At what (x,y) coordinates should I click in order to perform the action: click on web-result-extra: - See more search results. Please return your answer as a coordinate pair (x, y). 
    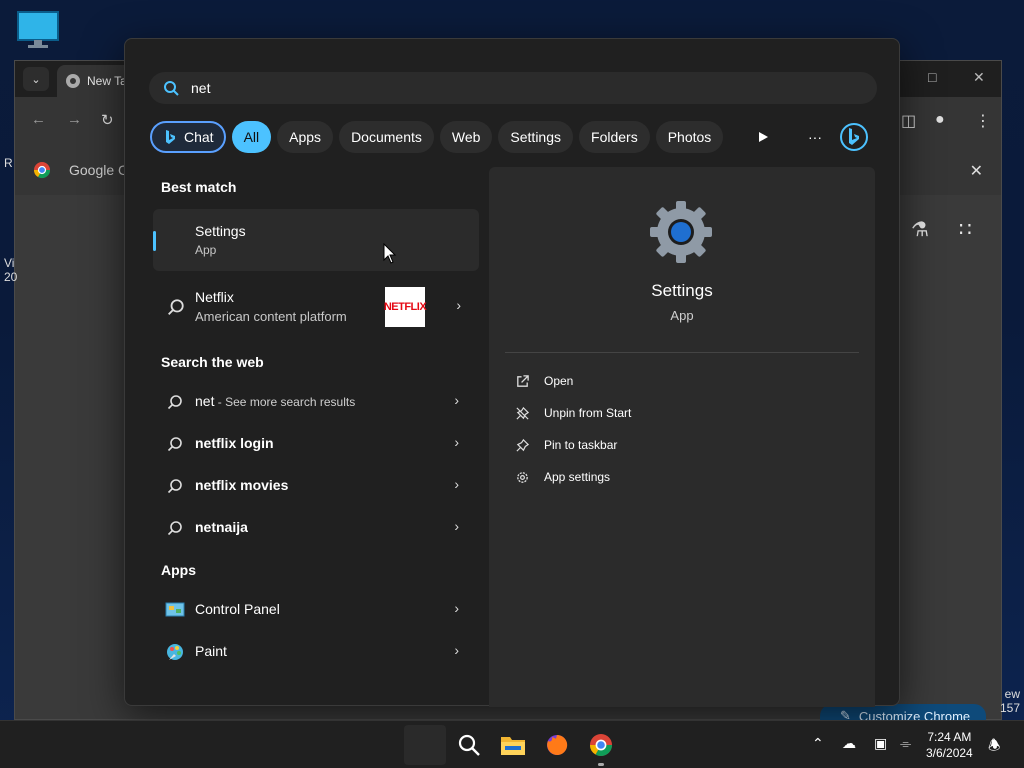
    Looking at the image, I should click on (285, 402).